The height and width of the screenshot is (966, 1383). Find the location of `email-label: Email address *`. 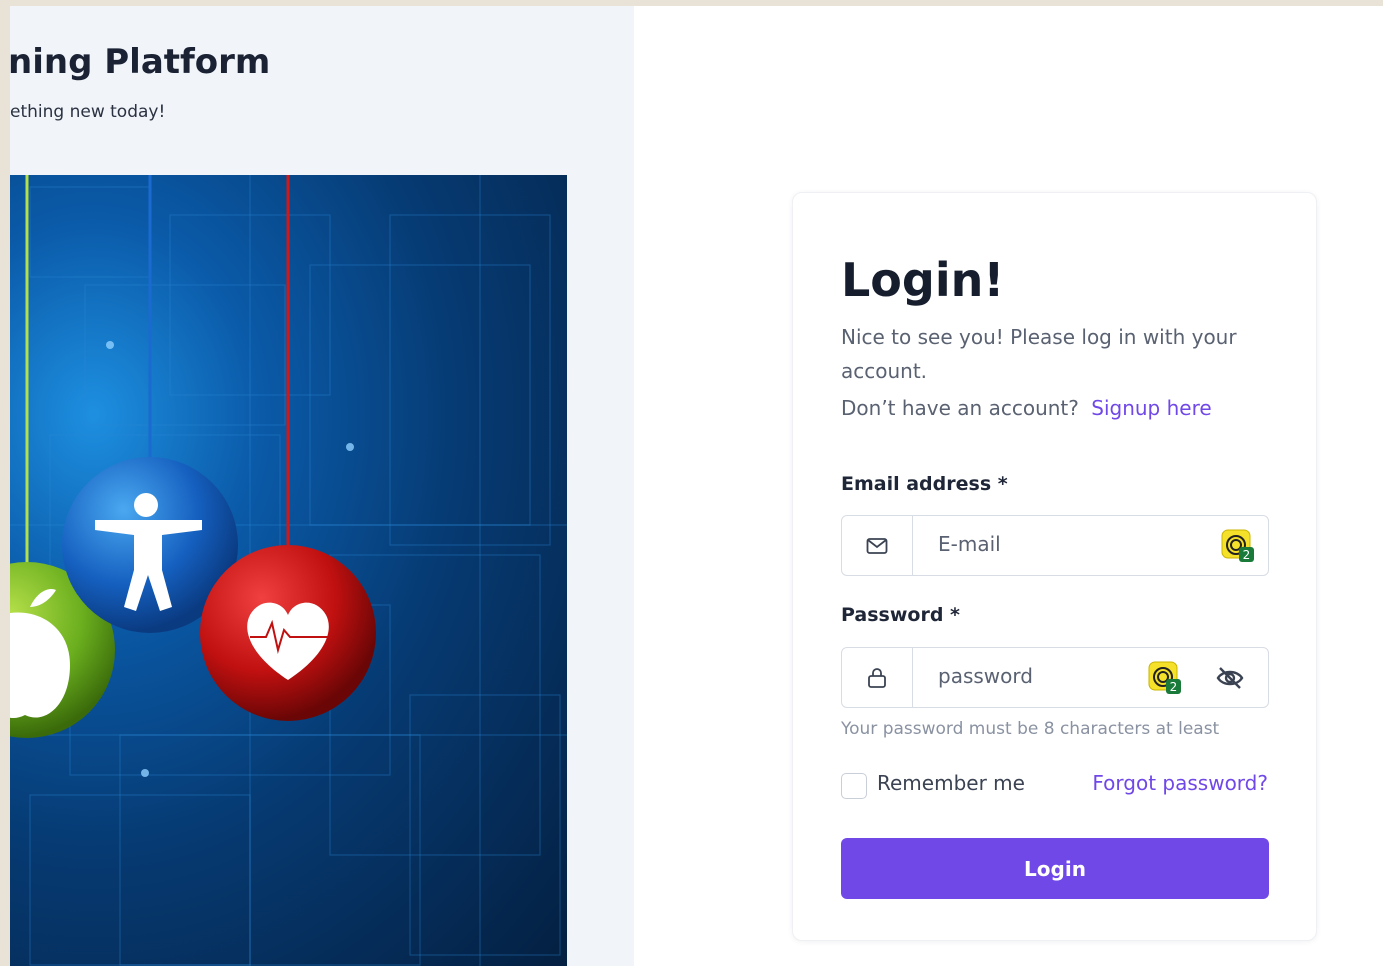

email-label: Email address * is located at coordinates (924, 484).